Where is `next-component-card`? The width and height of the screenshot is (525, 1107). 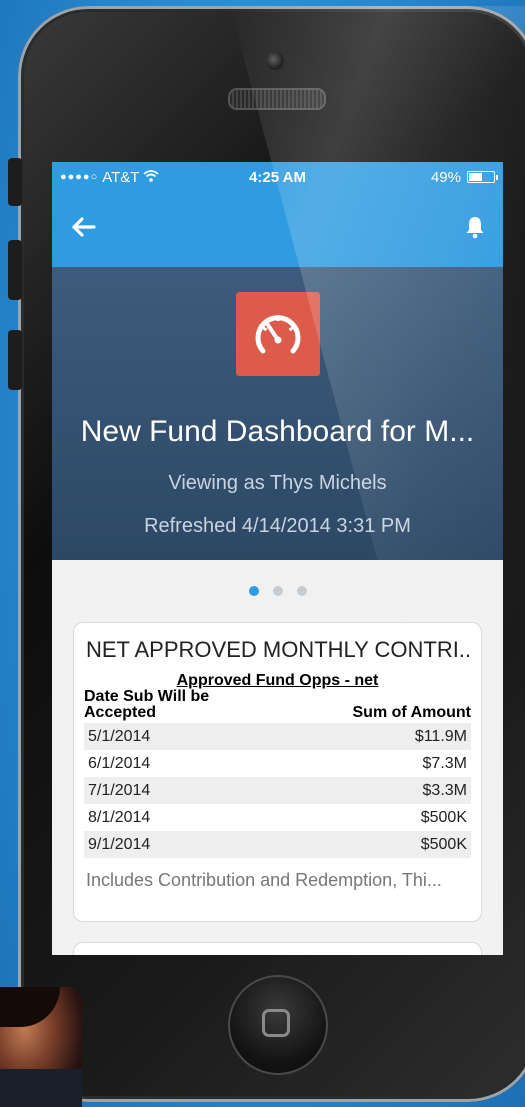 next-component-card is located at coordinates (277, 948).